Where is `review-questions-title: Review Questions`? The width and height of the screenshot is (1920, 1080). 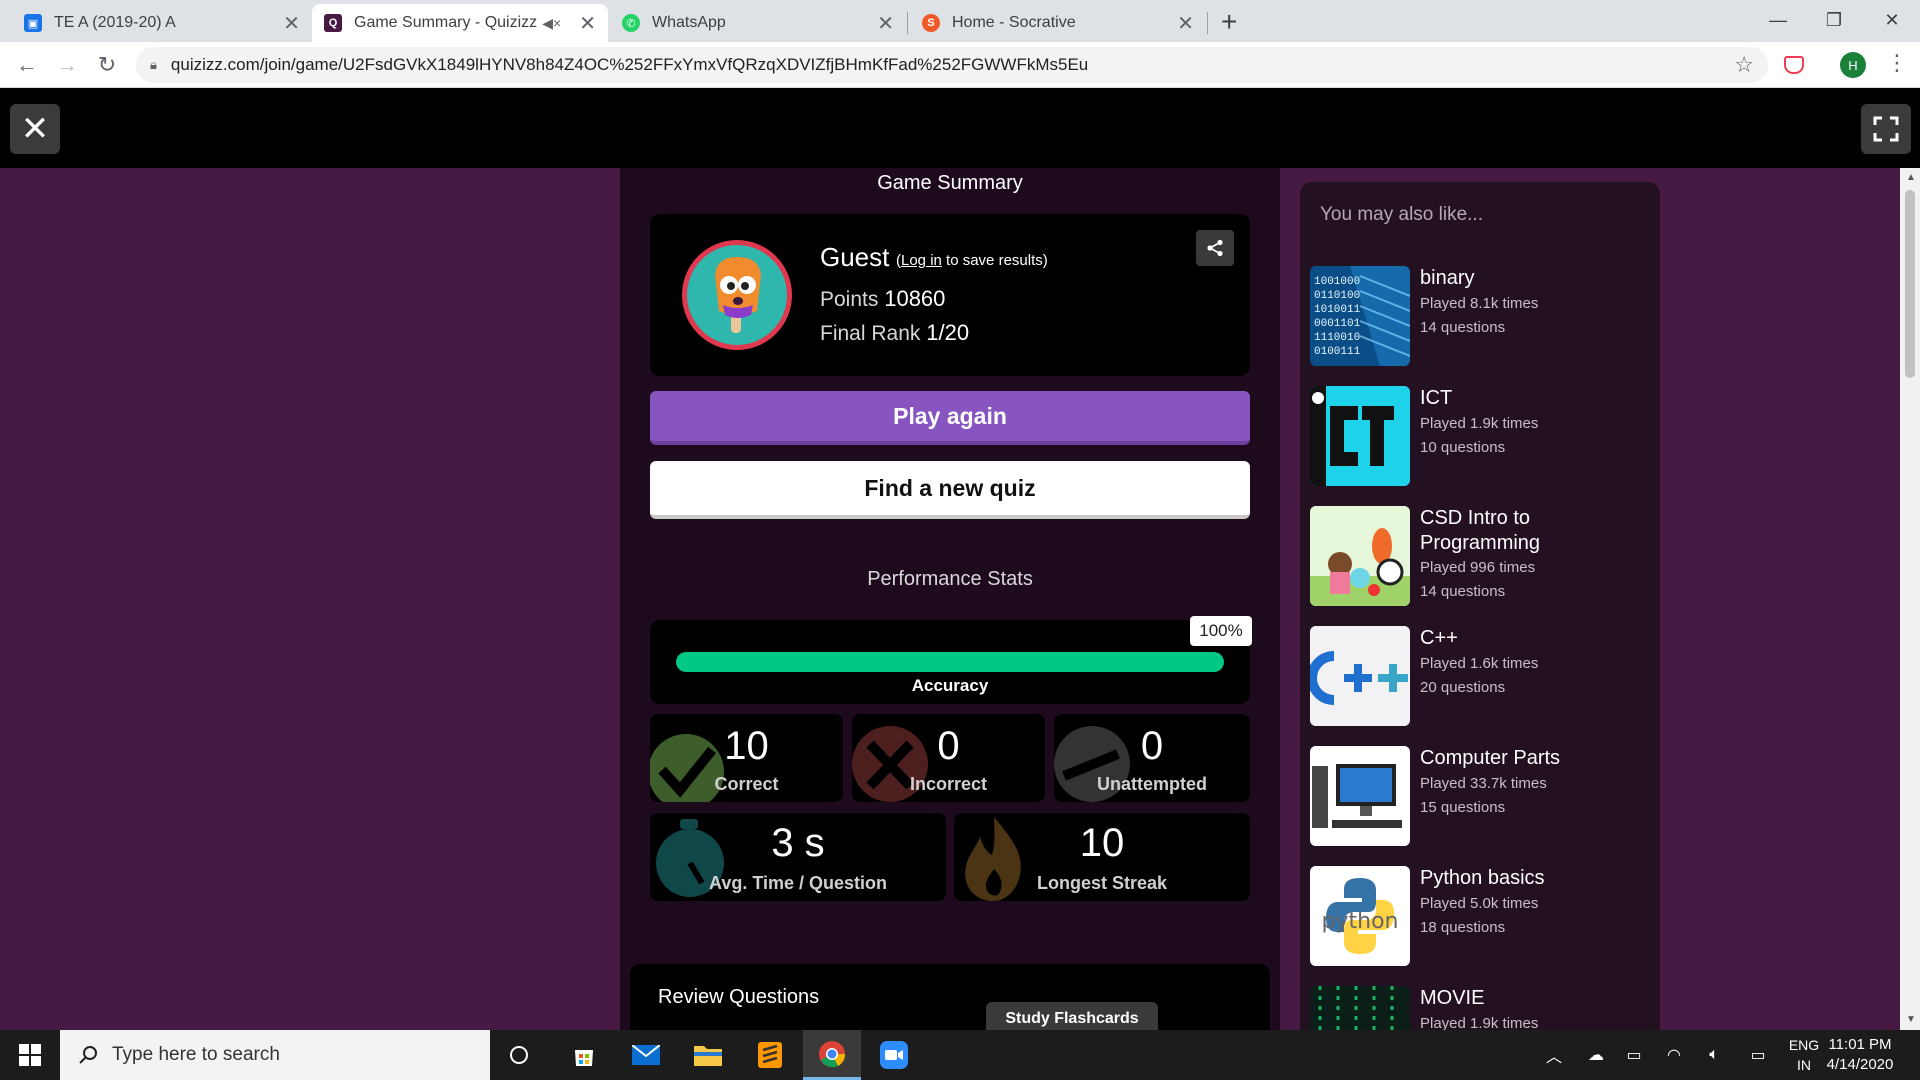 review-questions-title: Review Questions is located at coordinates (739, 997).